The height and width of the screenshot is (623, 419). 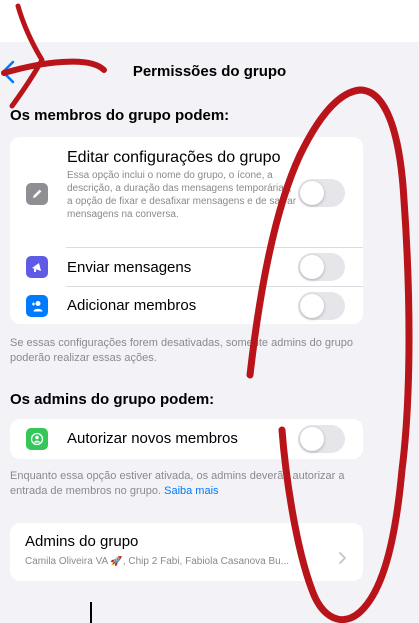 I want to click on approve-members-icon, so click(x=37, y=439).